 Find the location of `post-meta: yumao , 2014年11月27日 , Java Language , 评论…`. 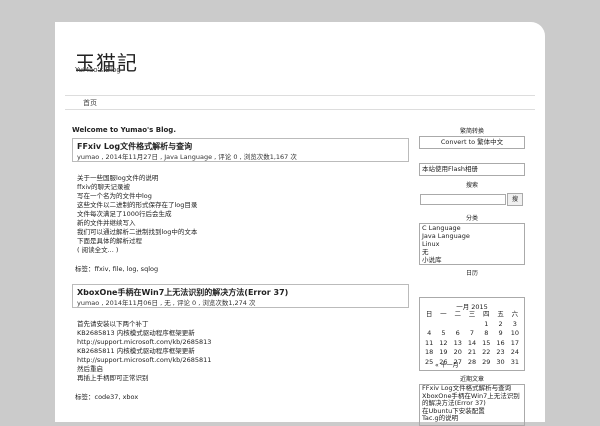

post-meta: yumao , 2014年11月27日 , Java Language , 评论… is located at coordinates (187, 157).